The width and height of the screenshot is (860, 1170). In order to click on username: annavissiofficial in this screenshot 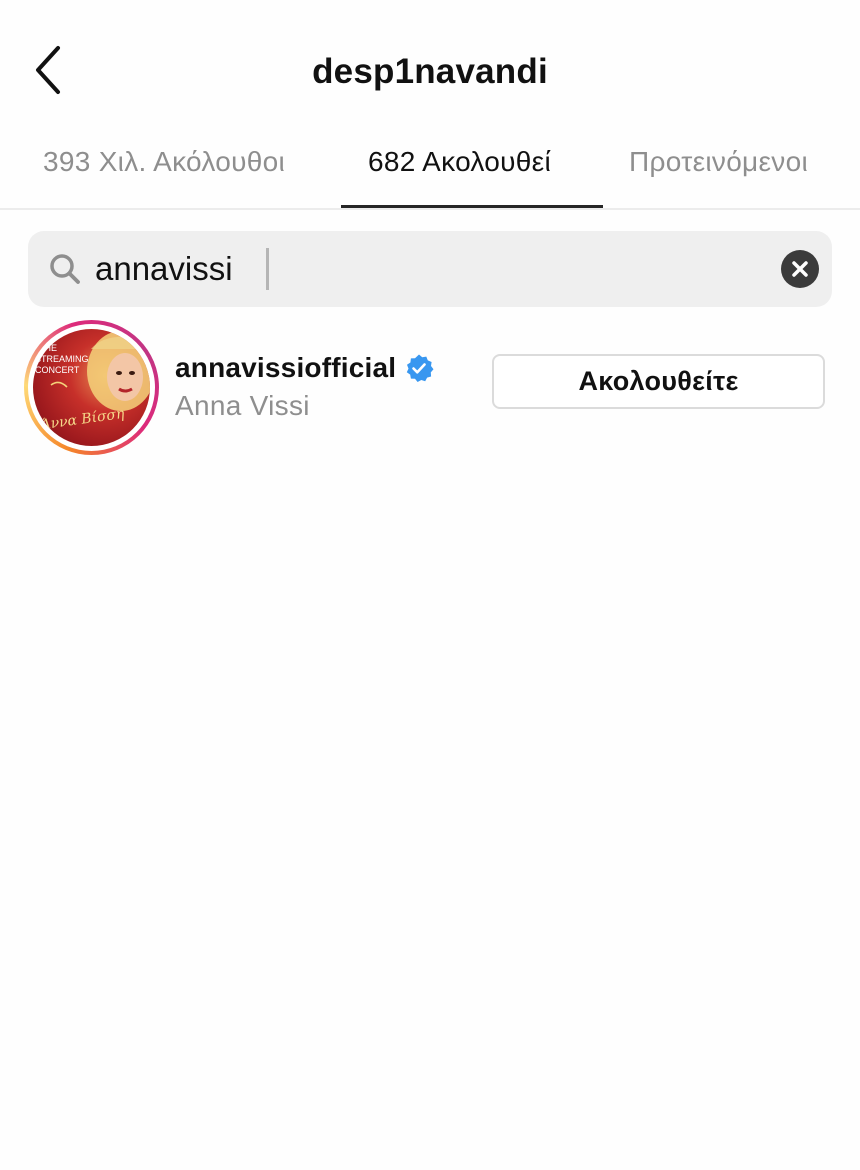, I will do `click(285, 368)`.